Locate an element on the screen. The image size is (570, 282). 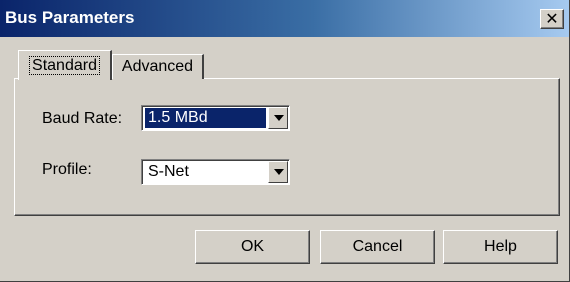
cancel-button: Cancel is located at coordinates (377, 247).